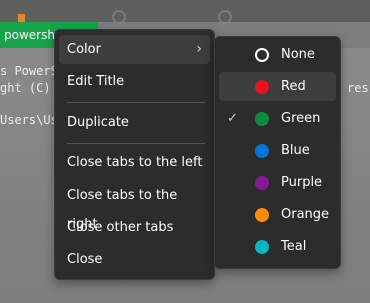  What do you see at coordinates (232, 118) in the screenshot?
I see `checkmark-icon: ✓` at bounding box center [232, 118].